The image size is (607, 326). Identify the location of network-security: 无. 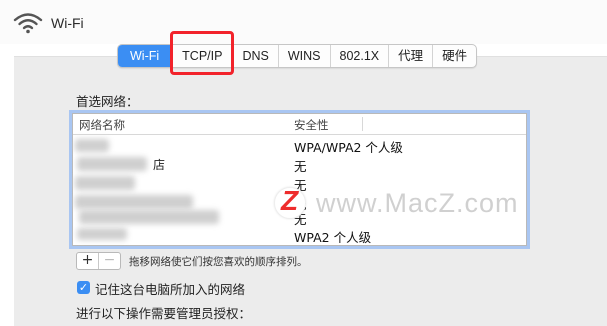
(300, 166).